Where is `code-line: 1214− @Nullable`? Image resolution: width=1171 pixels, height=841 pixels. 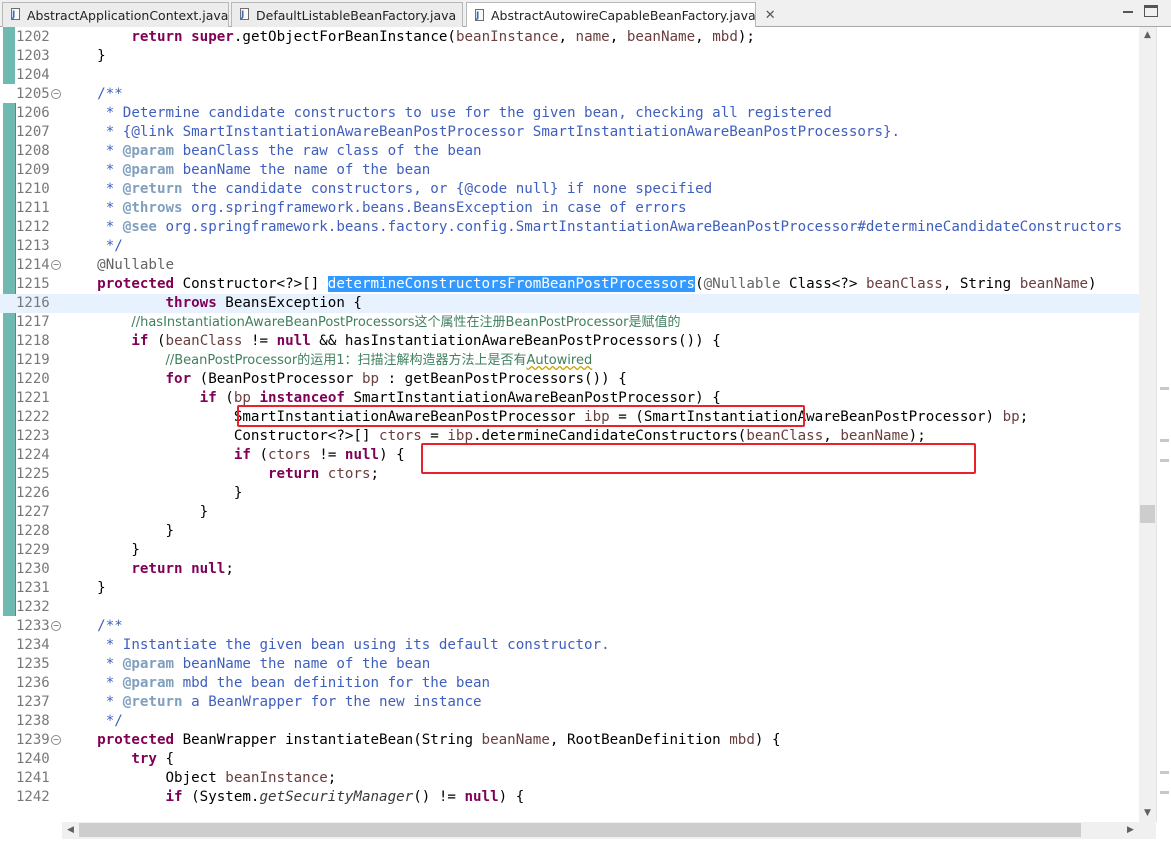 code-line: 1214− @Nullable is located at coordinates (569, 265).